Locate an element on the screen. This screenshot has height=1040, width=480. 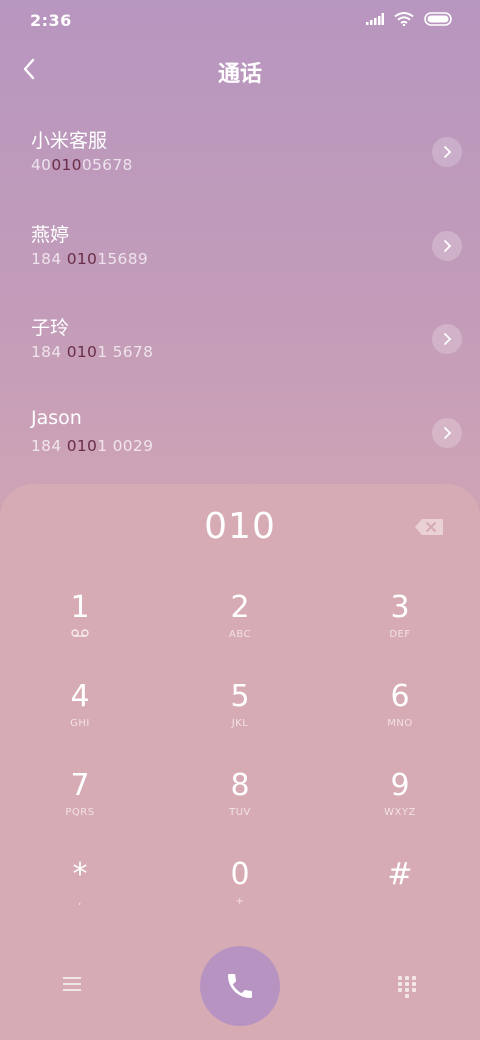
key-sub is located at coordinates (80, 635).